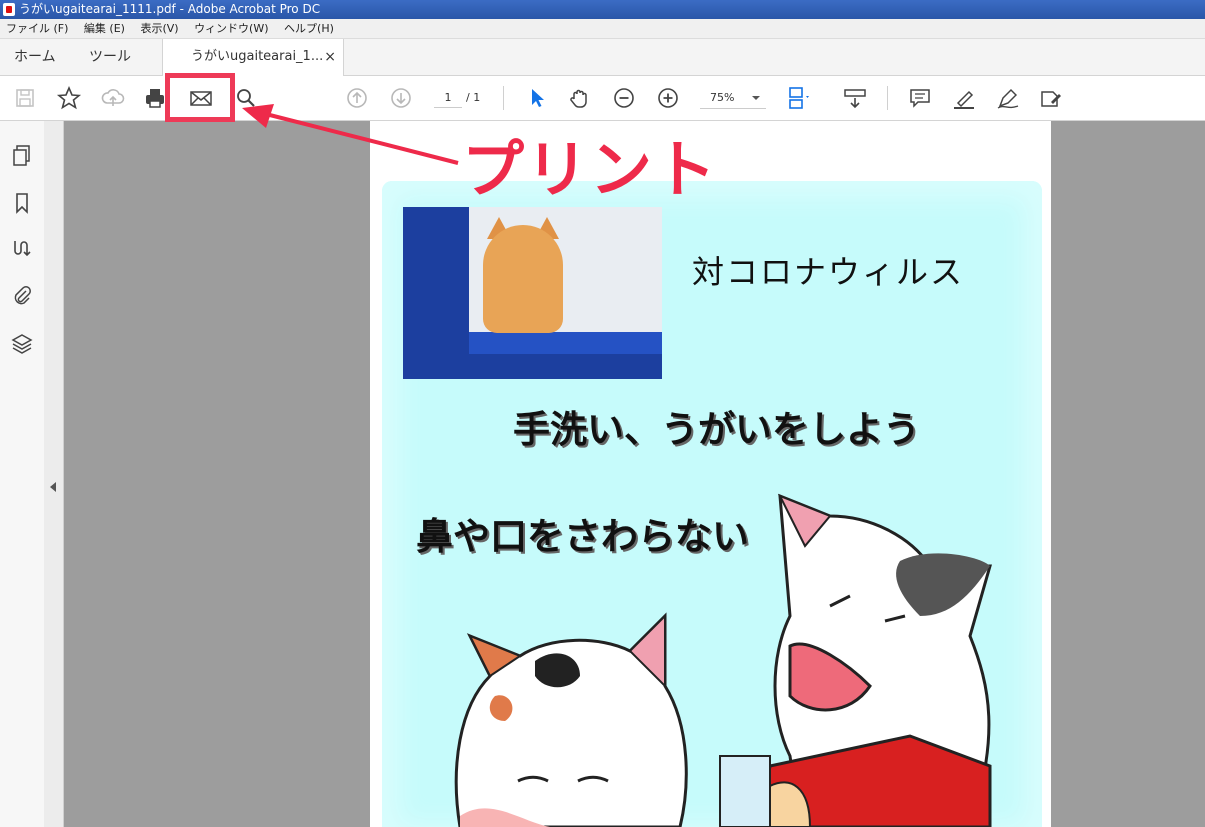  What do you see at coordinates (964, 98) in the screenshot?
I see `highlight-icon` at bounding box center [964, 98].